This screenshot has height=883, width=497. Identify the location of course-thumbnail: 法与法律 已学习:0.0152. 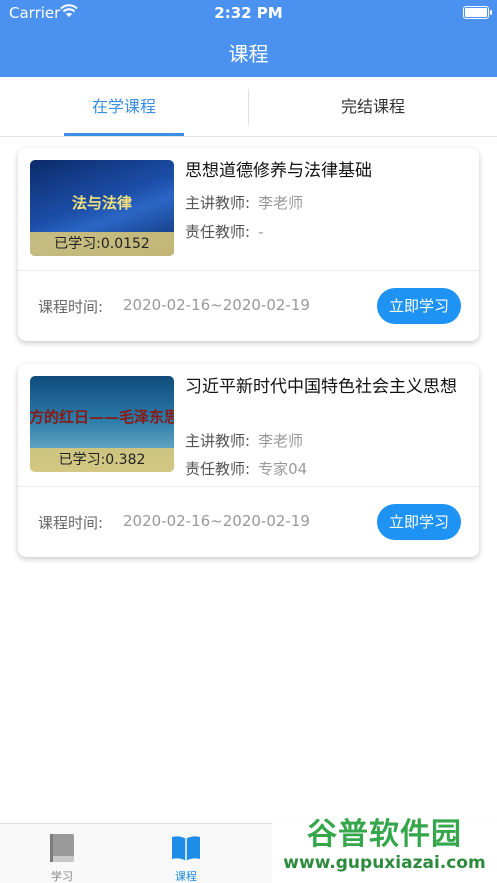
(102, 208).